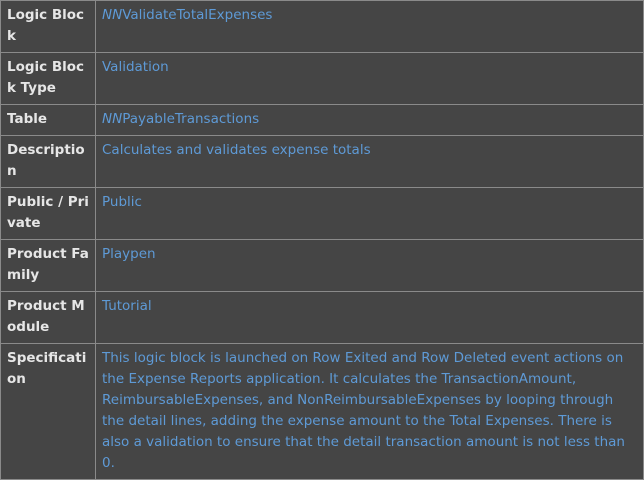 The image size is (644, 480). What do you see at coordinates (112, 15) in the screenshot?
I see `logic-block-prefix: NN` at bounding box center [112, 15].